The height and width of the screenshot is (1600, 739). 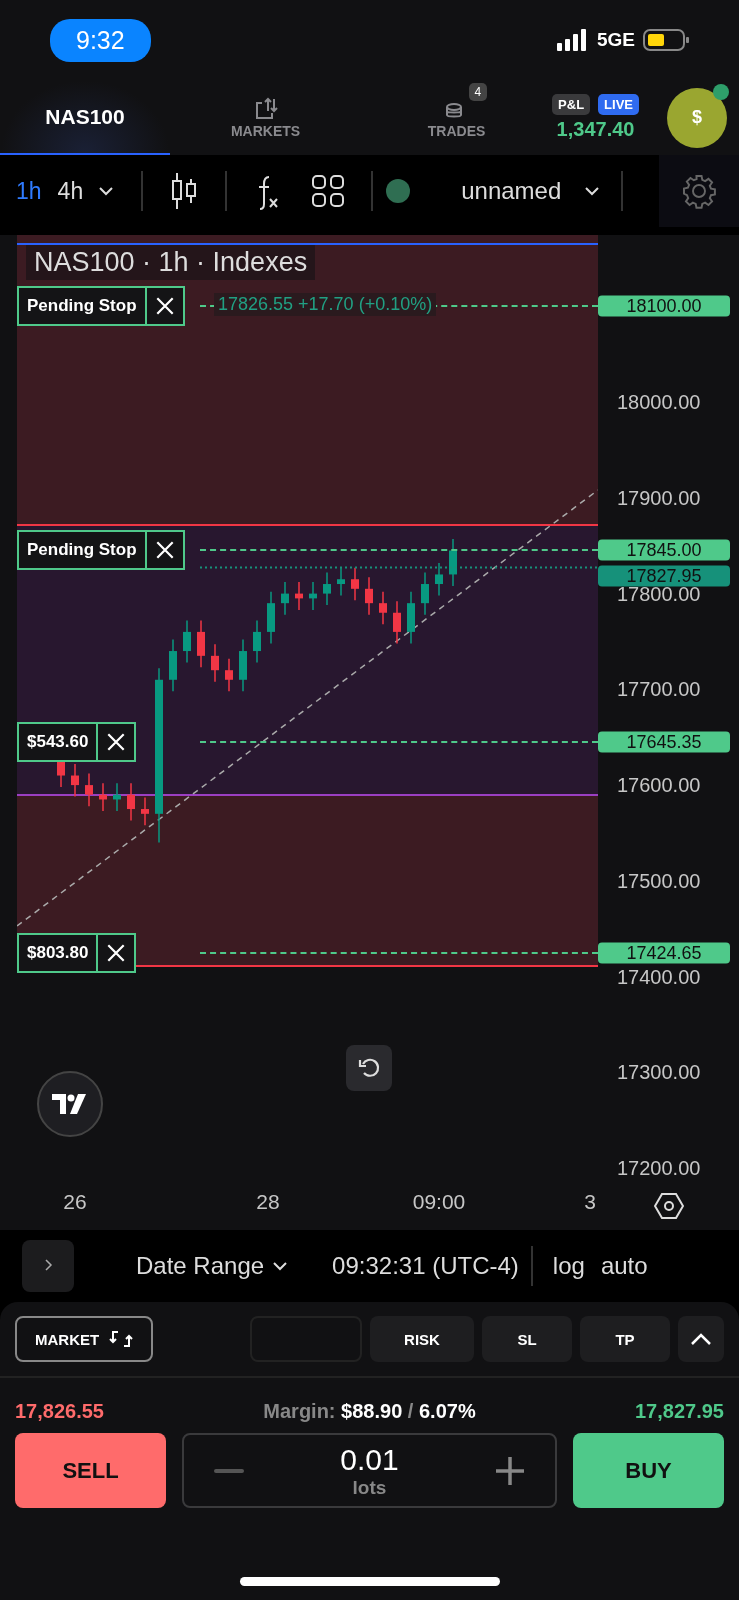 I want to click on chart-title: NAS100 · 1h · Indexes, so click(x=171, y=262).